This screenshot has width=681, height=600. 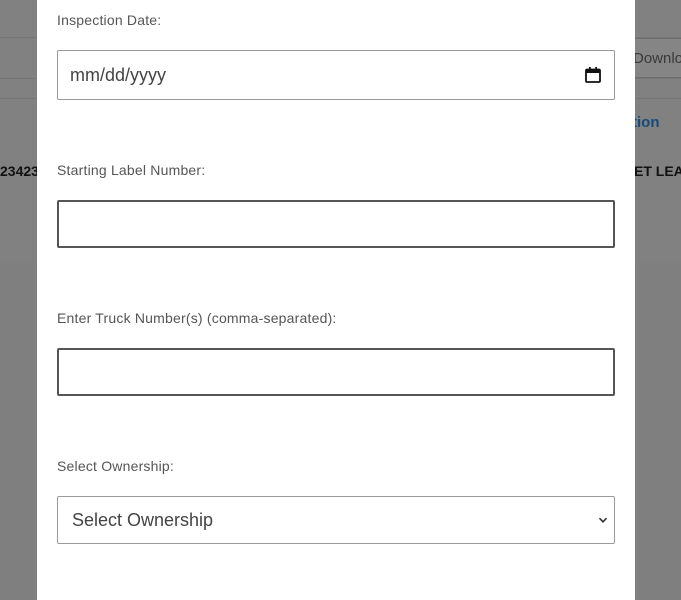 I want to click on starting-label-number-input, so click(x=336, y=224).